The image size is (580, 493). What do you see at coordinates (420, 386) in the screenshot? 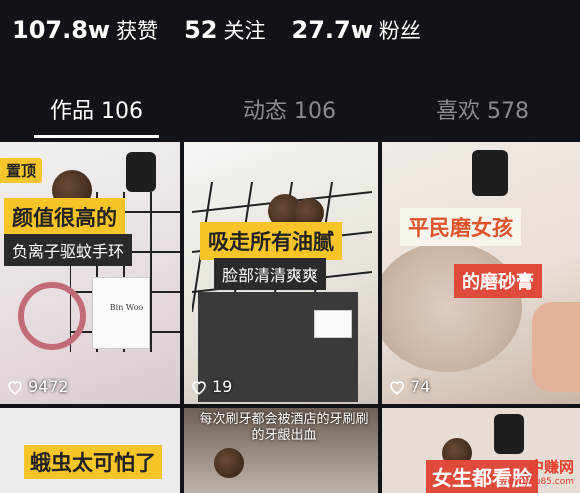
I see `post-likes-count: 74` at bounding box center [420, 386].